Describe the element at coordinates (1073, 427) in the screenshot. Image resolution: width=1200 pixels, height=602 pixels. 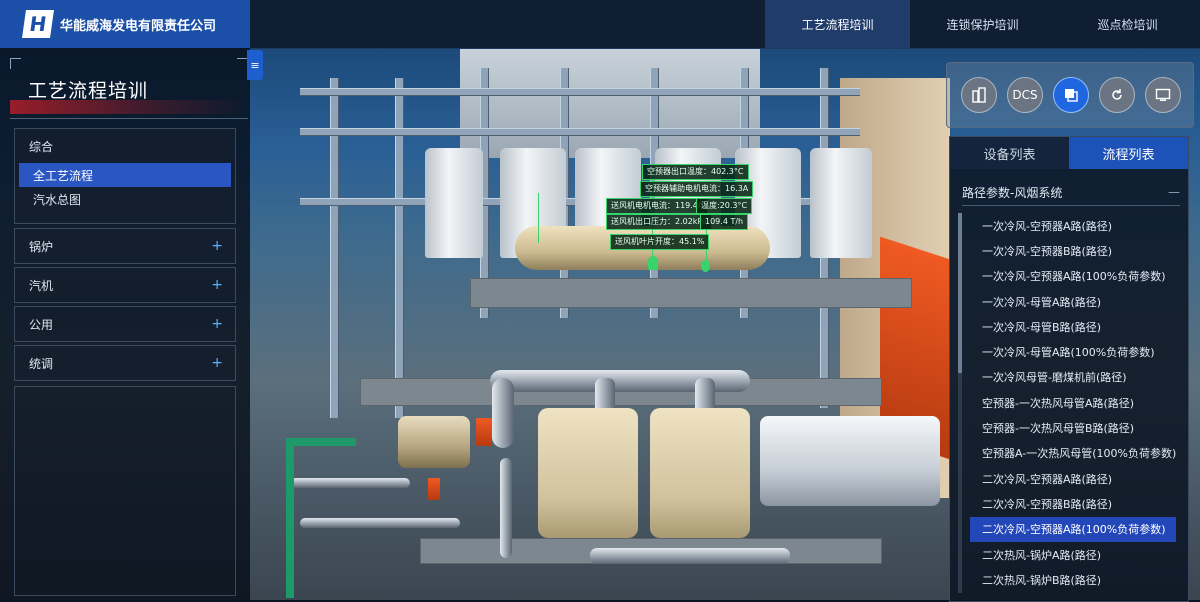
I see `process-list-item: 空预器-一次热风母管B路(路径)` at that location.